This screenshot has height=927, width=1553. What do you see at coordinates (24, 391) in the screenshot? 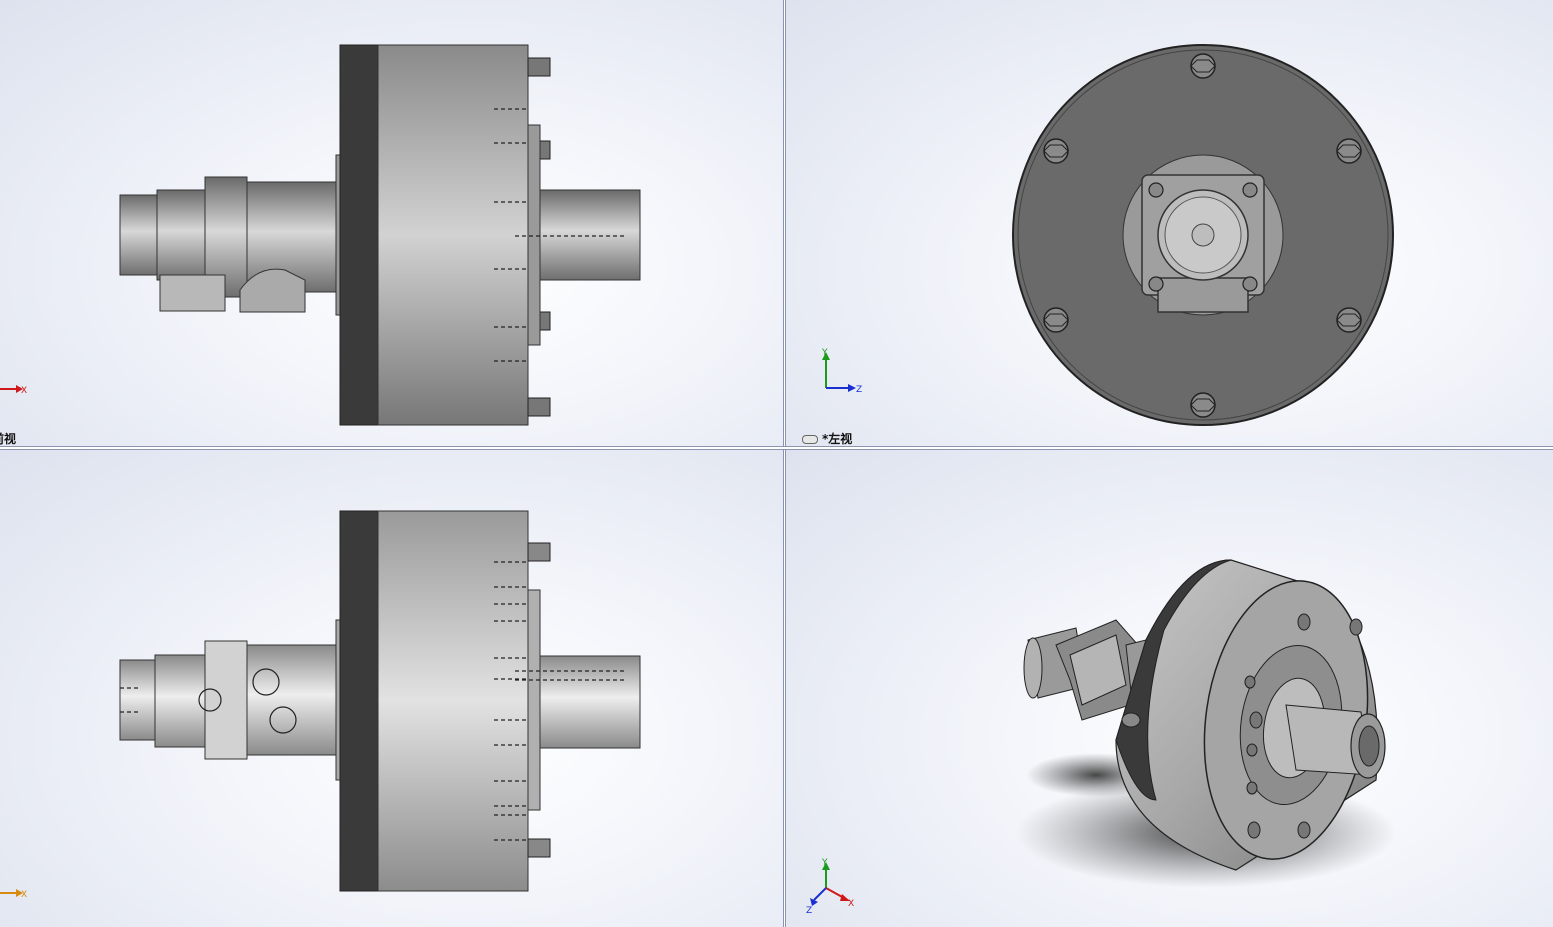
I see `front-axis-x-label: X` at bounding box center [24, 391].